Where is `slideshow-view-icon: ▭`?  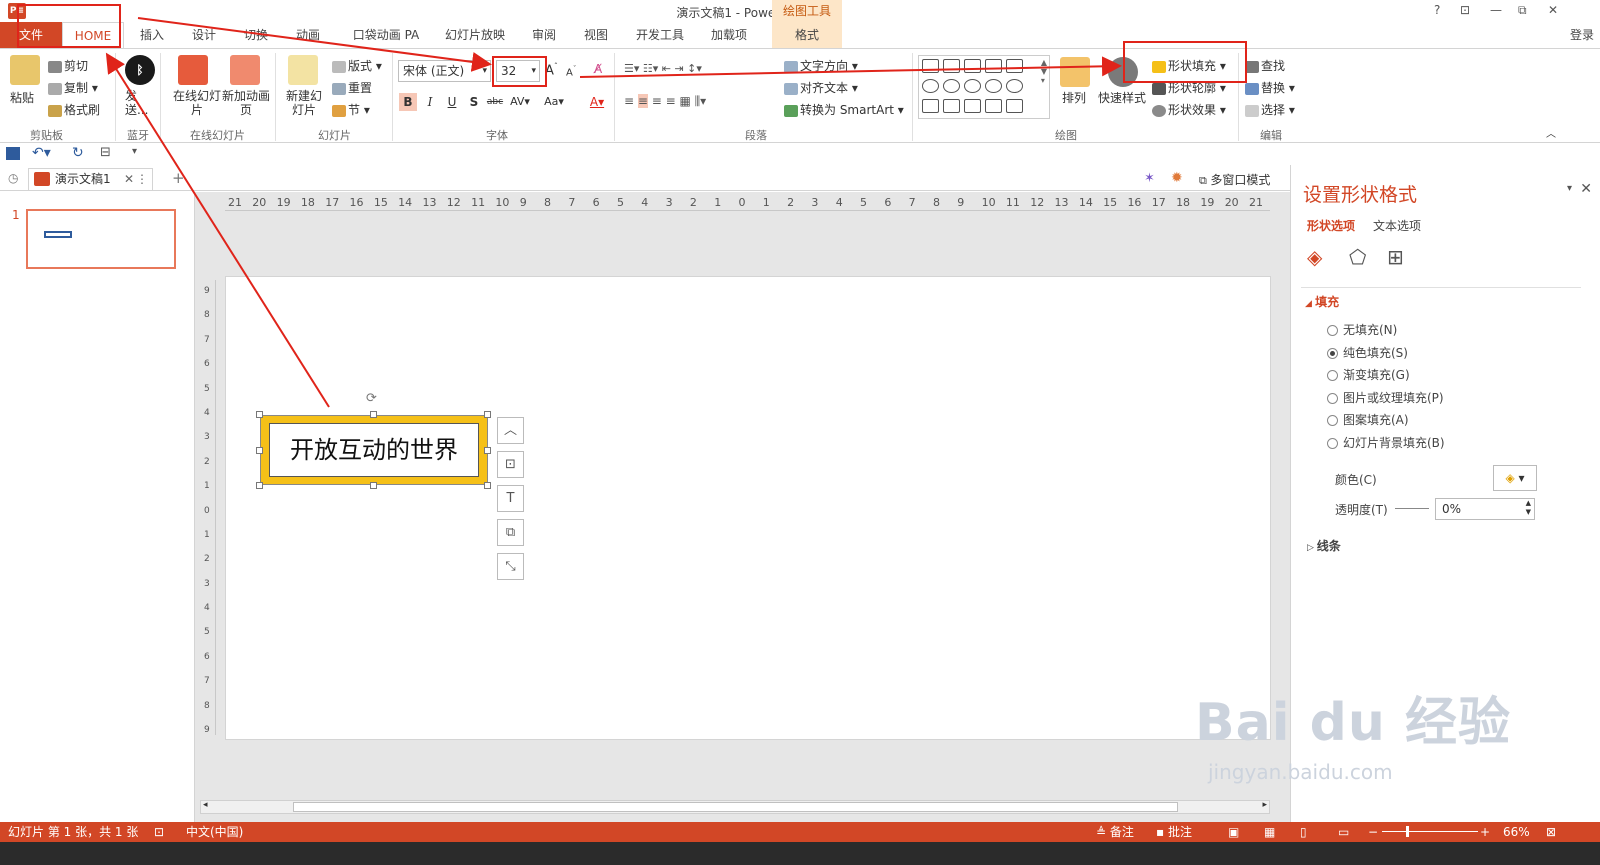 slideshow-view-icon: ▭ is located at coordinates (1343, 832).